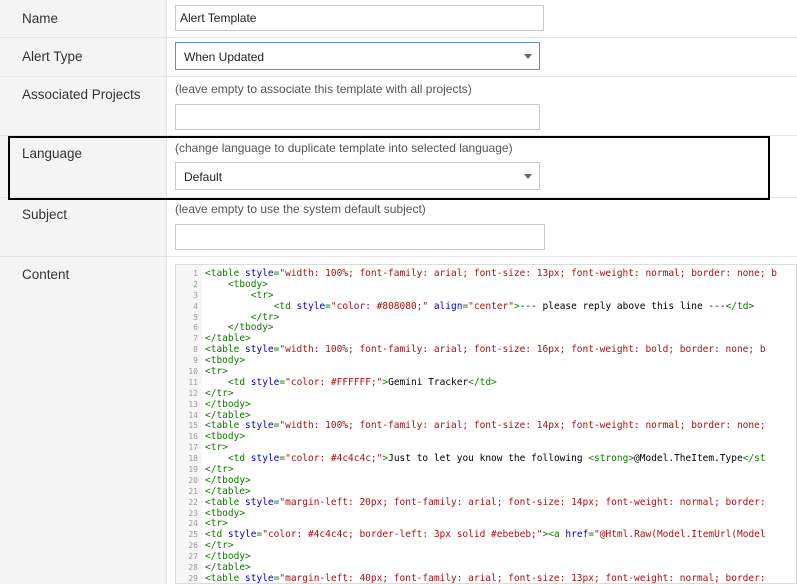 This screenshot has height=584, width=797. What do you see at coordinates (357, 117) in the screenshot?
I see `associated-projects-input` at bounding box center [357, 117].